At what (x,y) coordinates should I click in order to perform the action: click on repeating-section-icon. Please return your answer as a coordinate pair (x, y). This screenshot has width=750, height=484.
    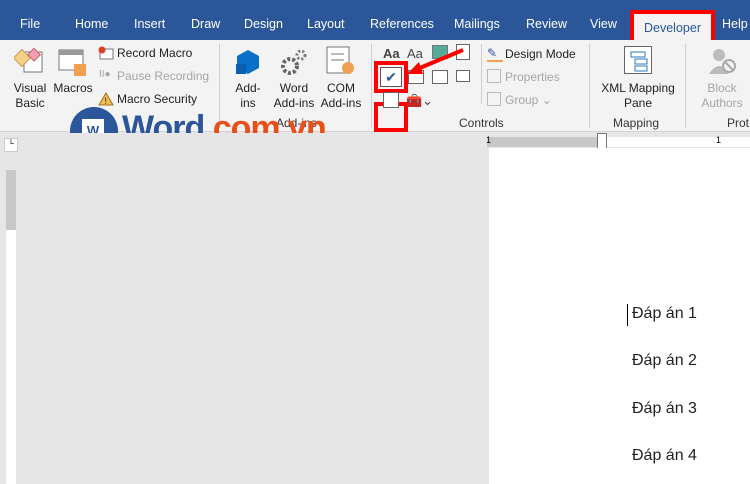
    Looking at the image, I should click on (391, 100).